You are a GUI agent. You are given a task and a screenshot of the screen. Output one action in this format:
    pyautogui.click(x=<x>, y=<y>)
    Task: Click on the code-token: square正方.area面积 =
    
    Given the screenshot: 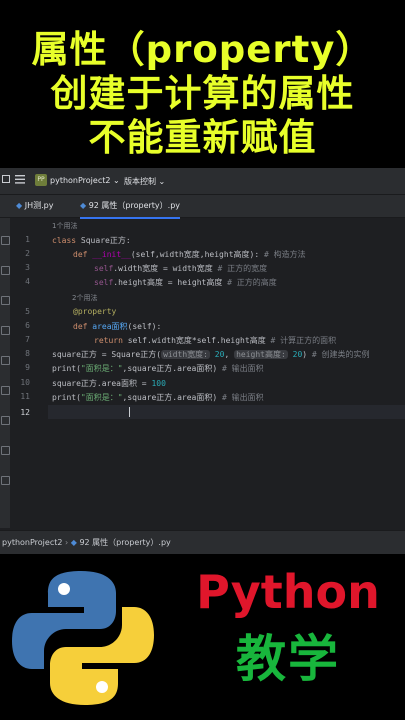 What is the action you would take?
    pyautogui.click(x=102, y=383)
    